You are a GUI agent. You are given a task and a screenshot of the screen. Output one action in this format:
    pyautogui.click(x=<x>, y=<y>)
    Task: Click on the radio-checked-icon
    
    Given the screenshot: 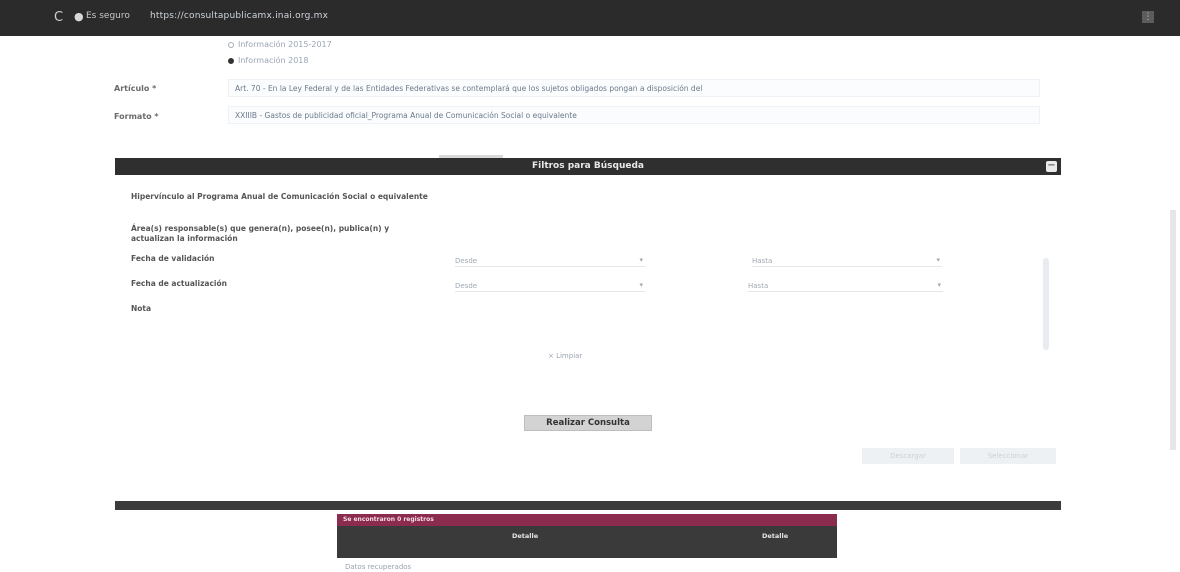 What is the action you would take?
    pyautogui.click(x=231, y=60)
    